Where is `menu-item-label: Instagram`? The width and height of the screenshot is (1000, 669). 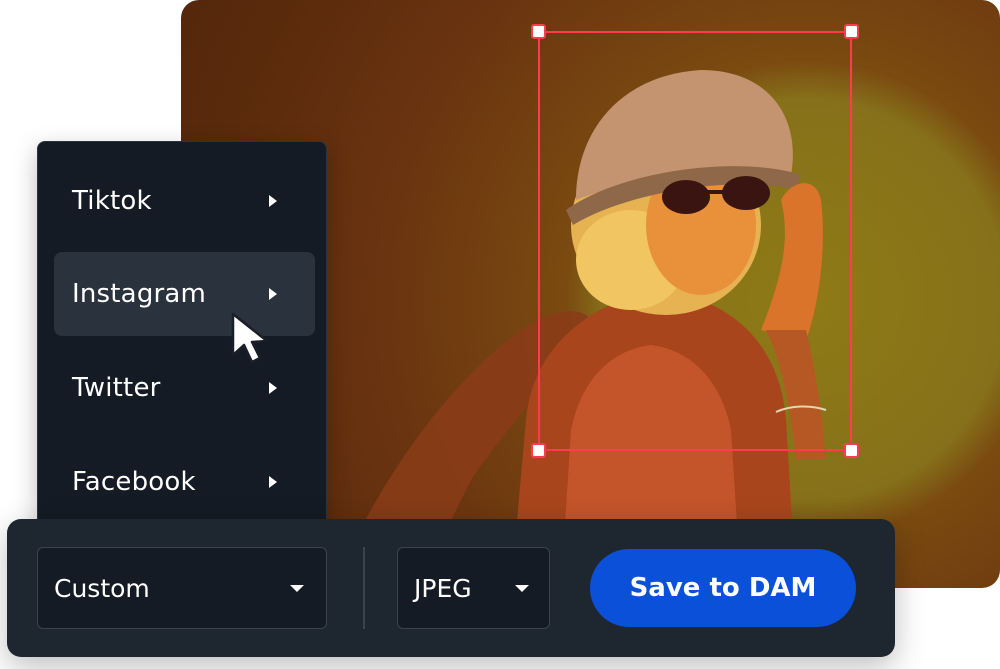 menu-item-label: Instagram is located at coordinates (139, 294).